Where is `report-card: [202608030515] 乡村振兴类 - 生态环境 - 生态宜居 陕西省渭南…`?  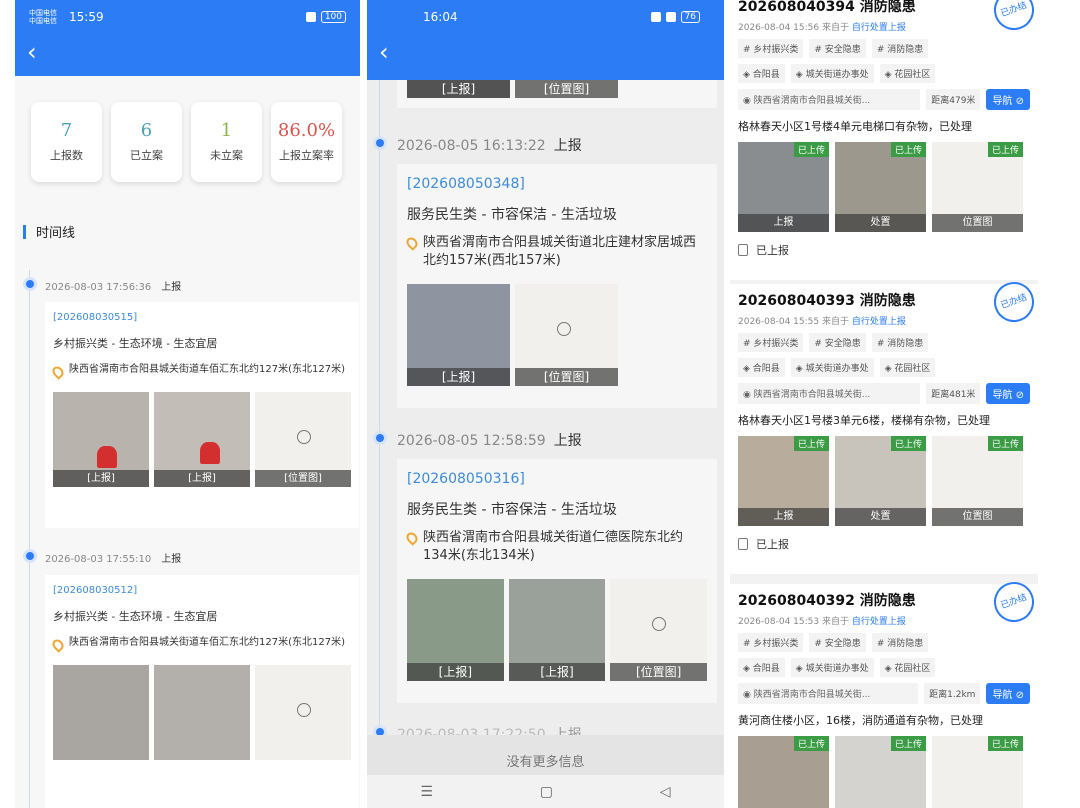
report-card: [202608030515] 乡村振兴类 - 生态环境 - 生态宜居 陕西省渭南… is located at coordinates (202, 415).